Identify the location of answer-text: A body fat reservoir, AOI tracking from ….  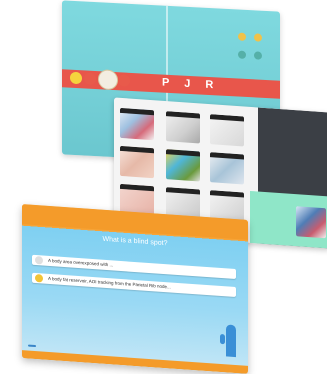
(109, 282).